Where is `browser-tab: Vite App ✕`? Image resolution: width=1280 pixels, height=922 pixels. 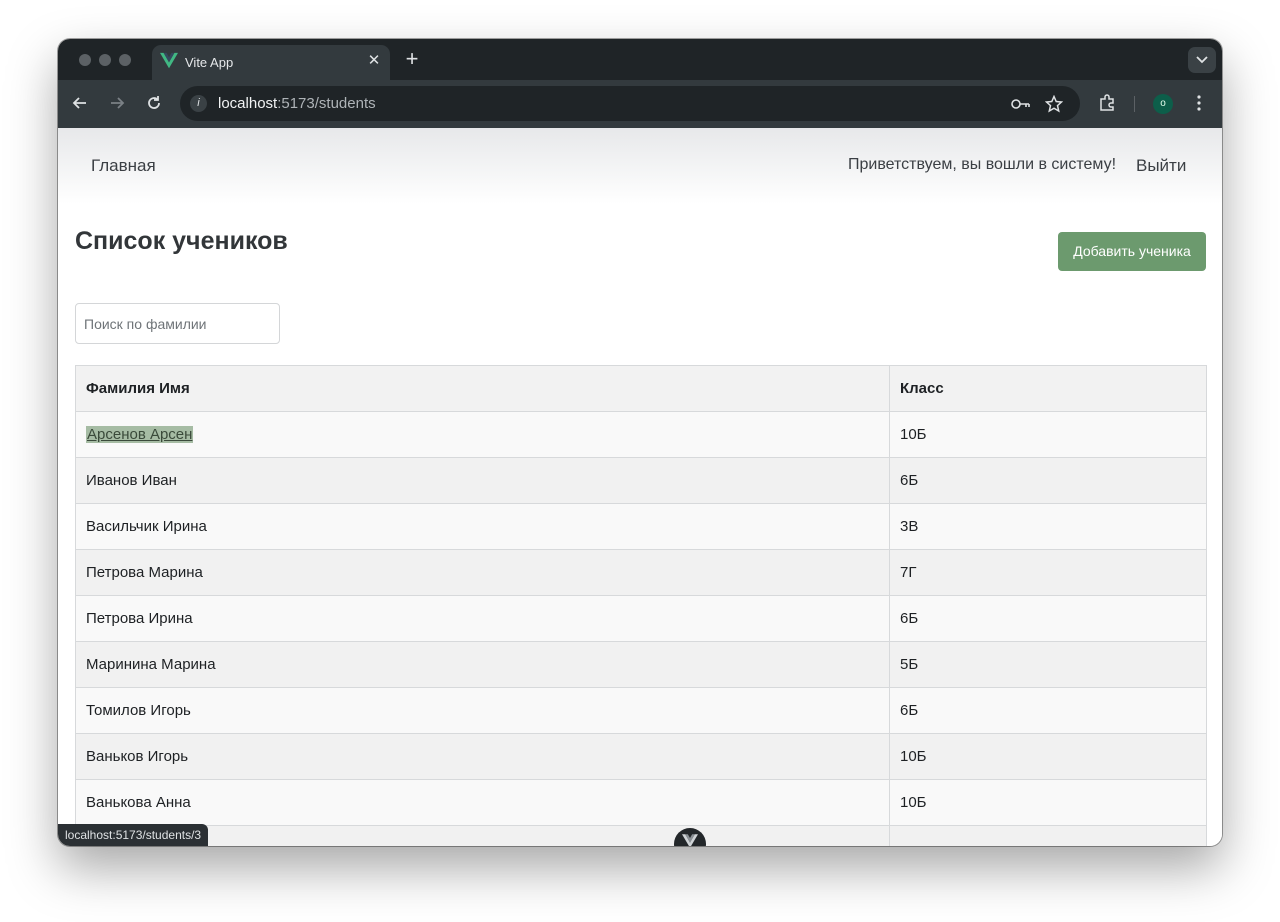
browser-tab: Vite App ✕ is located at coordinates (271, 62).